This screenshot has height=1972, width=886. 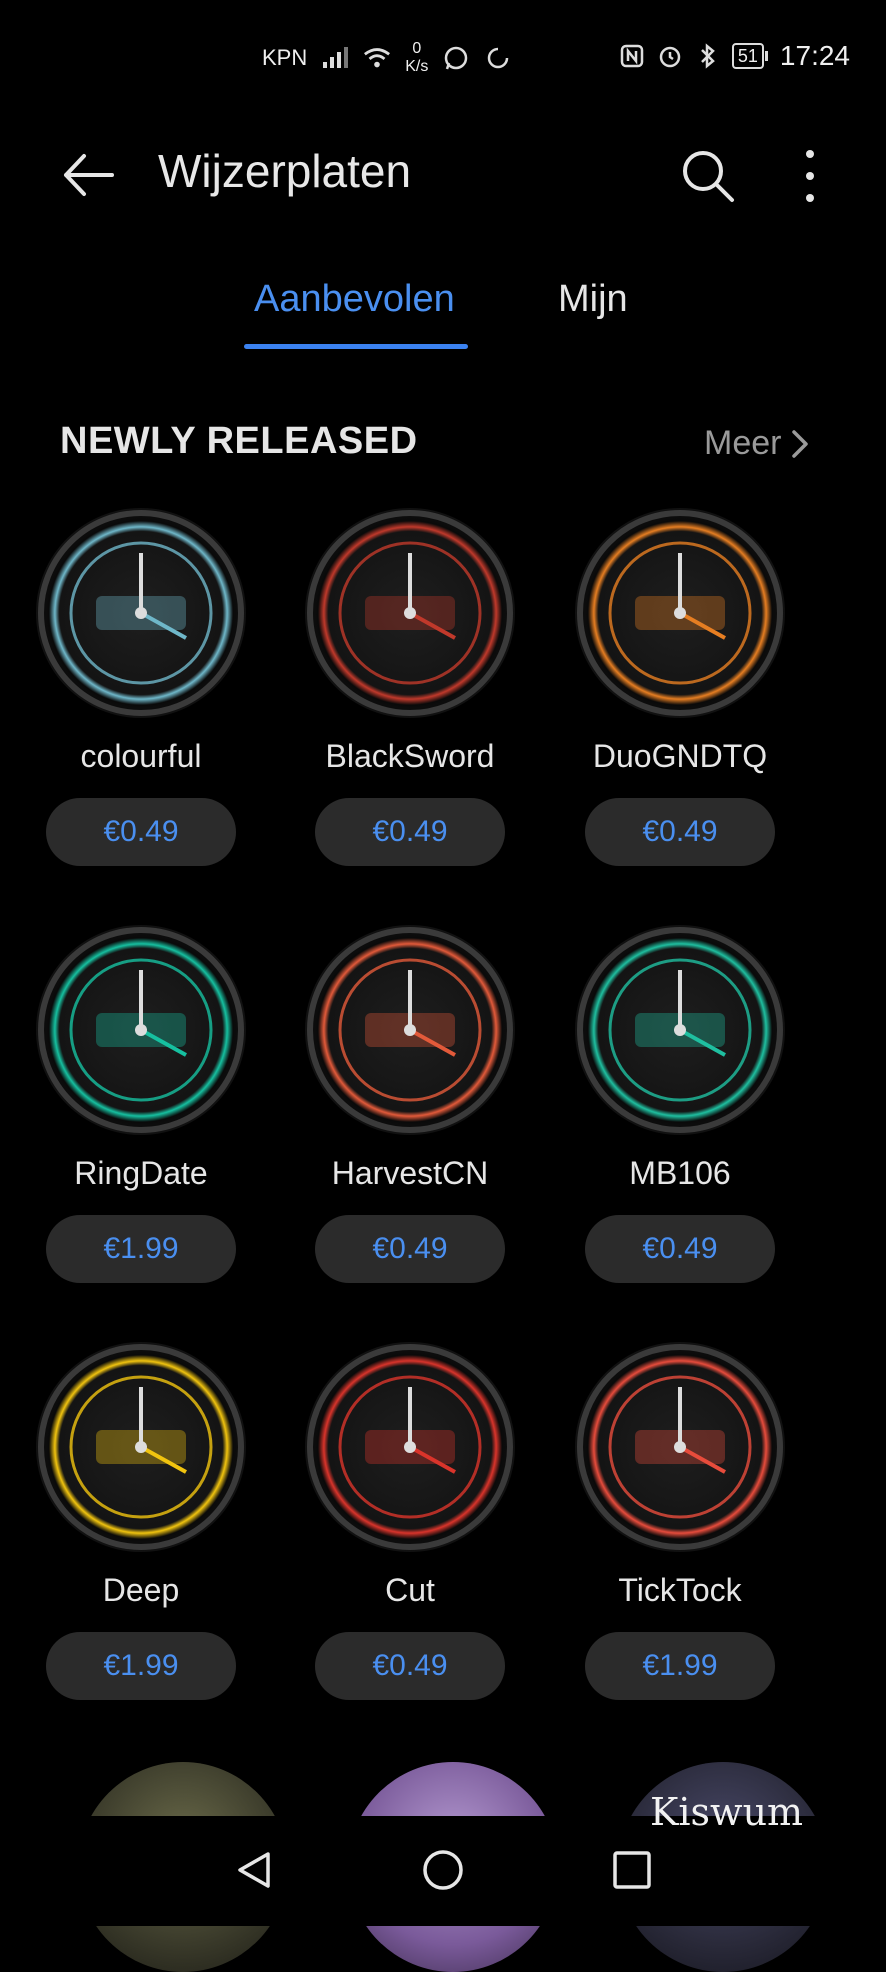 What do you see at coordinates (680, 1173) in the screenshot?
I see `watchface-name: MB106` at bounding box center [680, 1173].